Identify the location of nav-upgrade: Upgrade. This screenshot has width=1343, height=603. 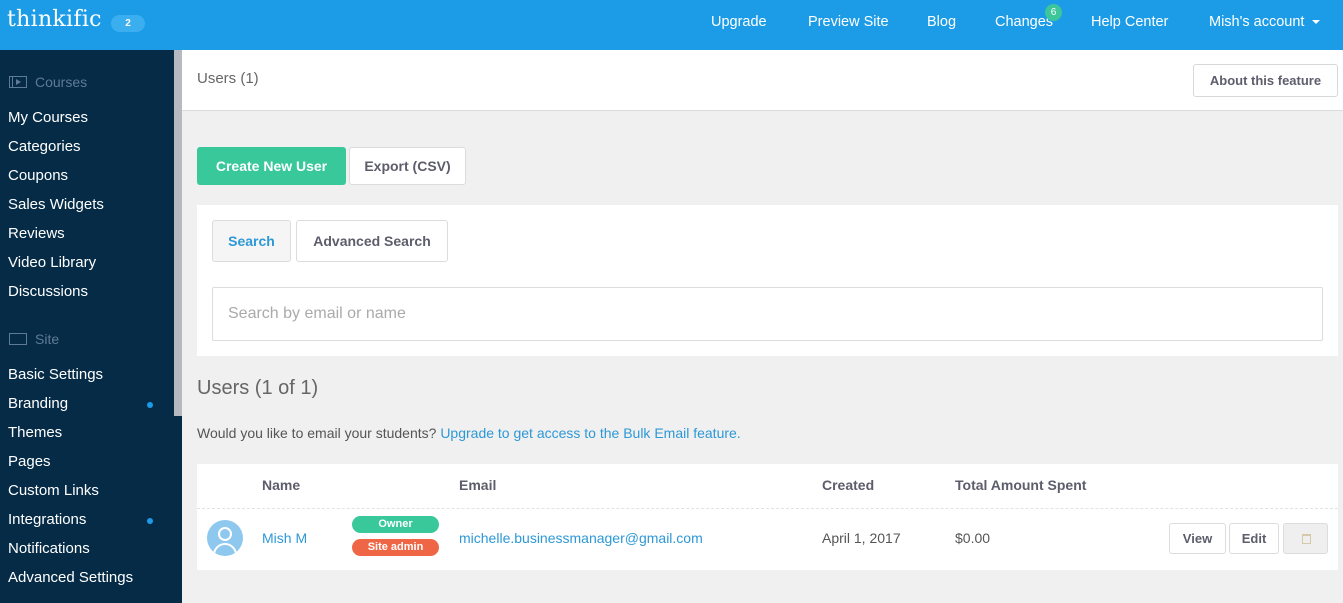
(739, 25).